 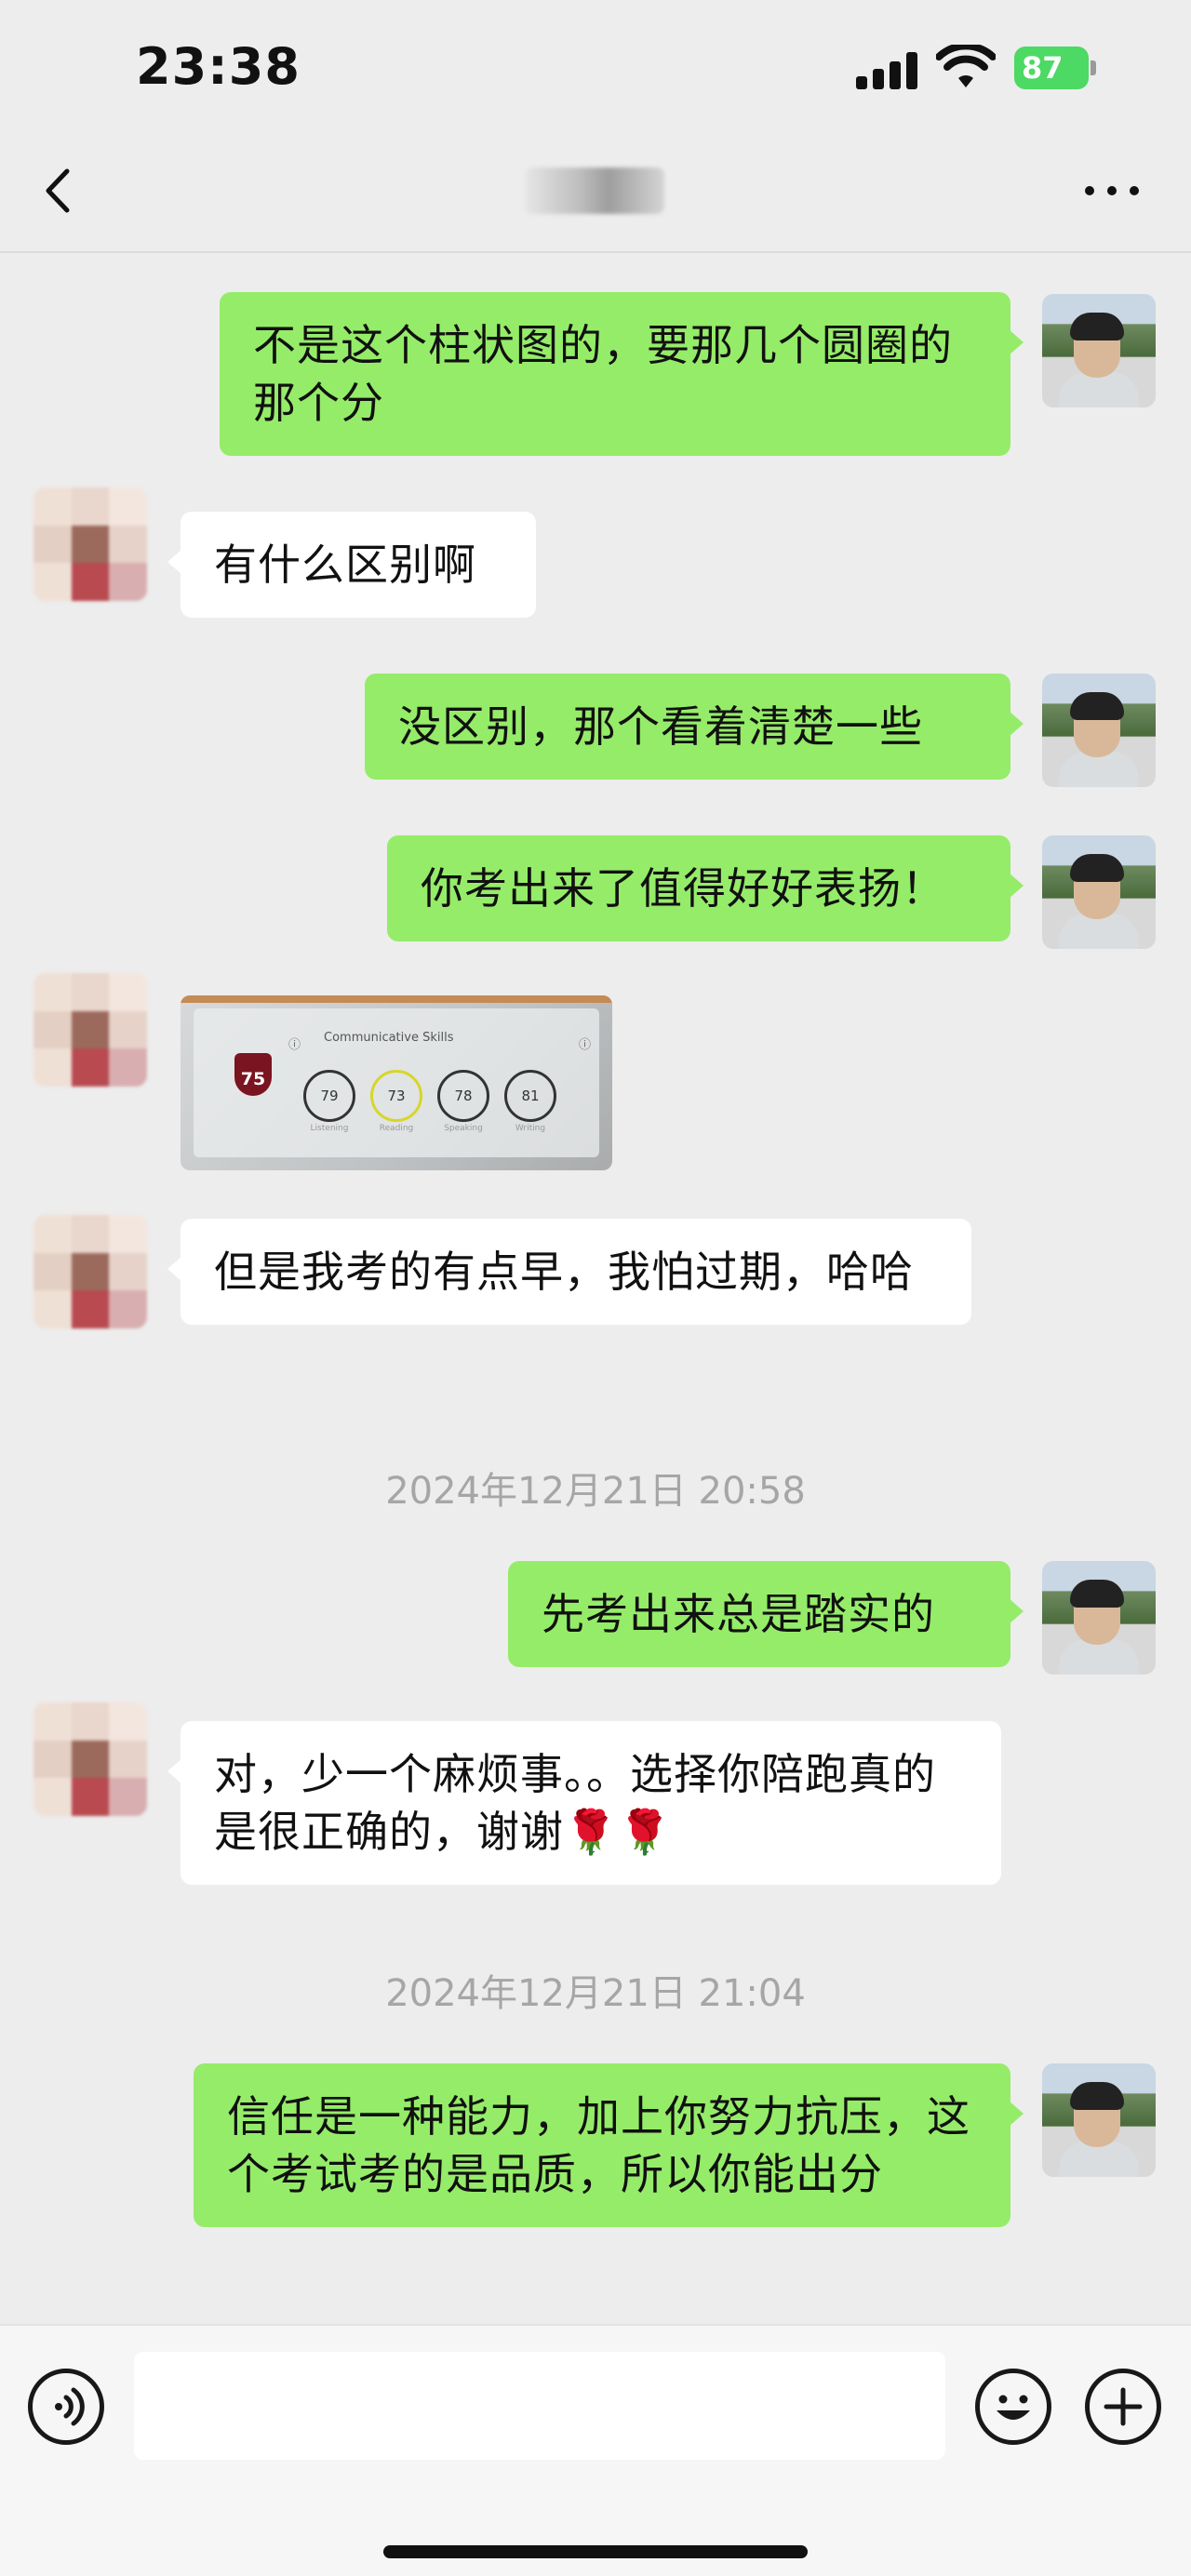 I want to click on message-text: 没区别，那个看着清楚一些, so click(x=660, y=726).